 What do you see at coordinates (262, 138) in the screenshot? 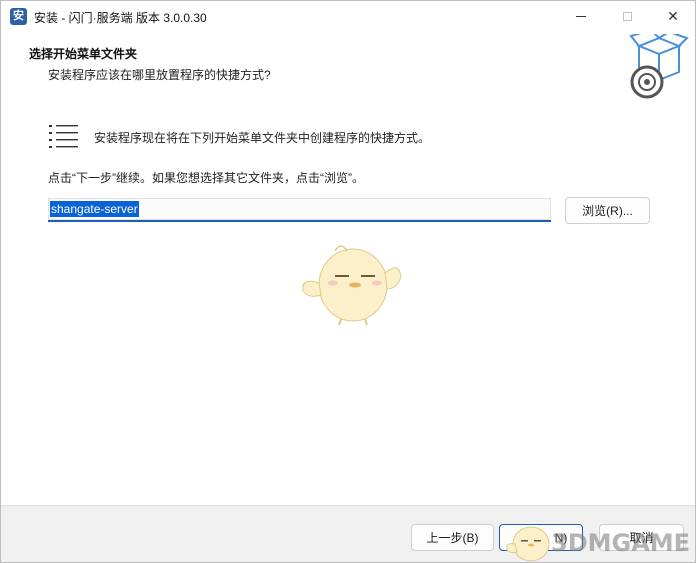
I see `info-text: 安装程序现在将在下列开始菜单文件夹中创建程序的快捷方式。` at bounding box center [262, 138].